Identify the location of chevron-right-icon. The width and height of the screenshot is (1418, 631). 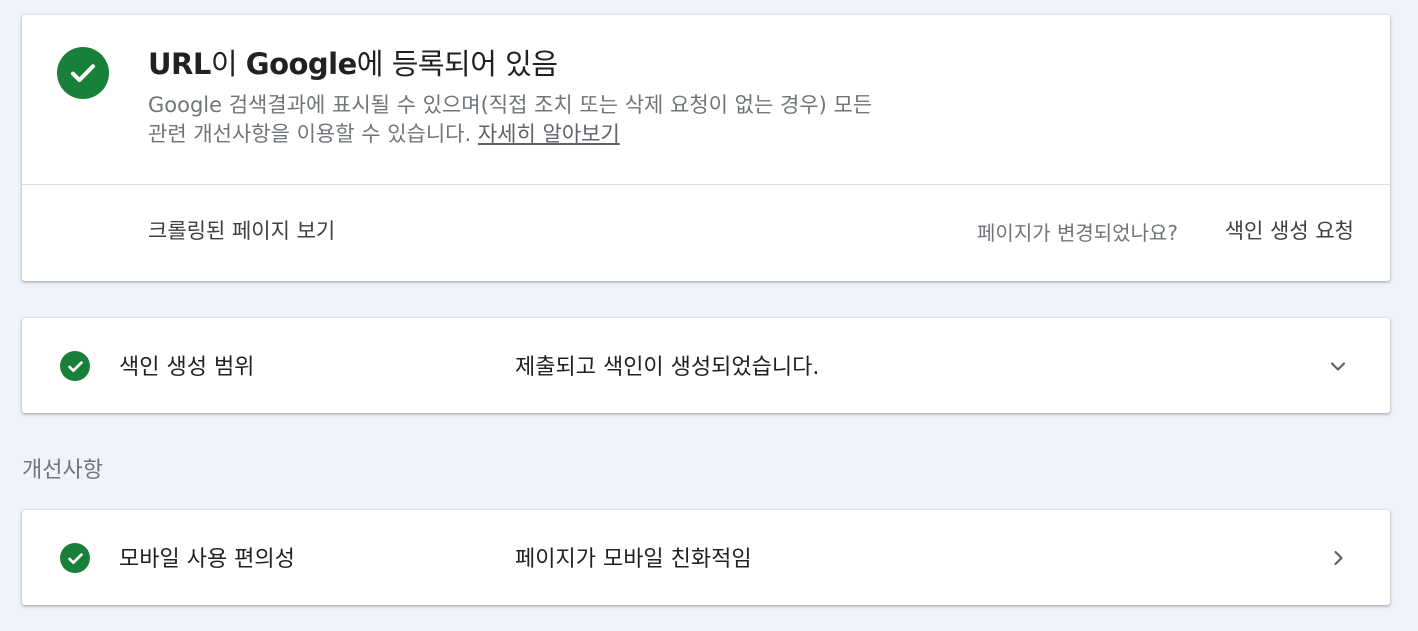
(1338, 558).